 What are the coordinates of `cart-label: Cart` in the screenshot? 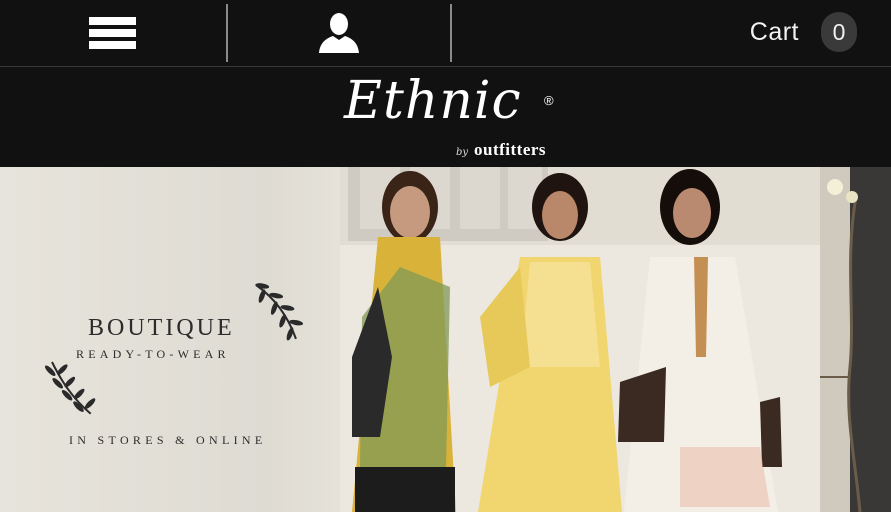 It's located at (774, 31).